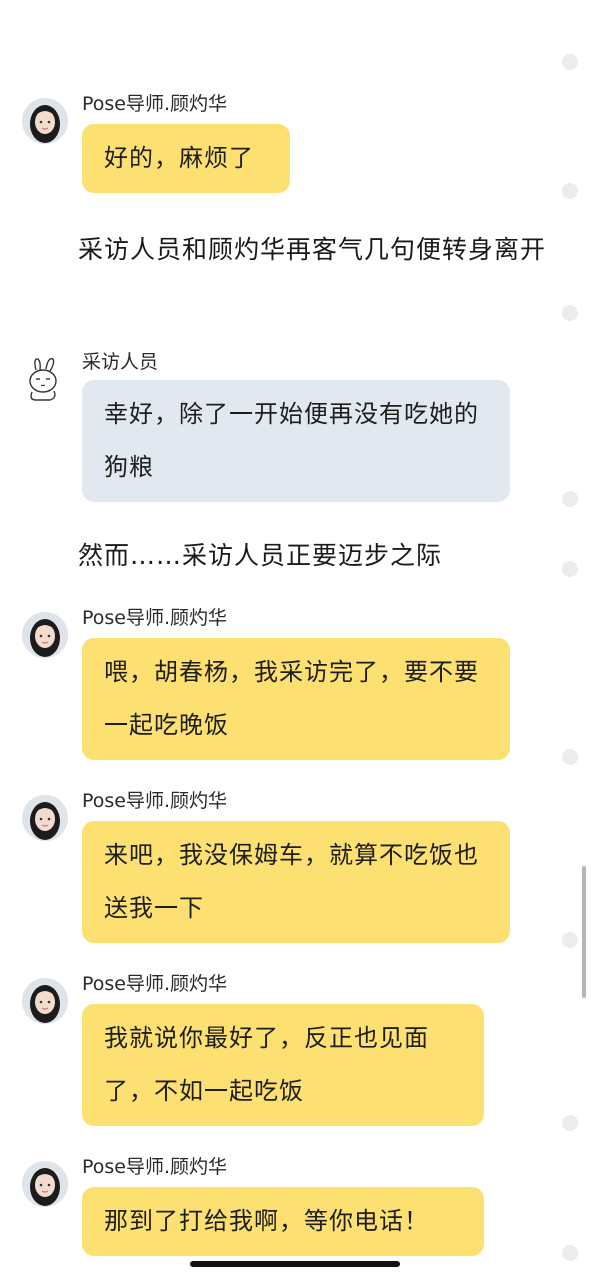  What do you see at coordinates (283, 1065) in the screenshot?
I see `chat-bubble: 我就说你最好了，反正也见面了，不如一起吃饭` at bounding box center [283, 1065].